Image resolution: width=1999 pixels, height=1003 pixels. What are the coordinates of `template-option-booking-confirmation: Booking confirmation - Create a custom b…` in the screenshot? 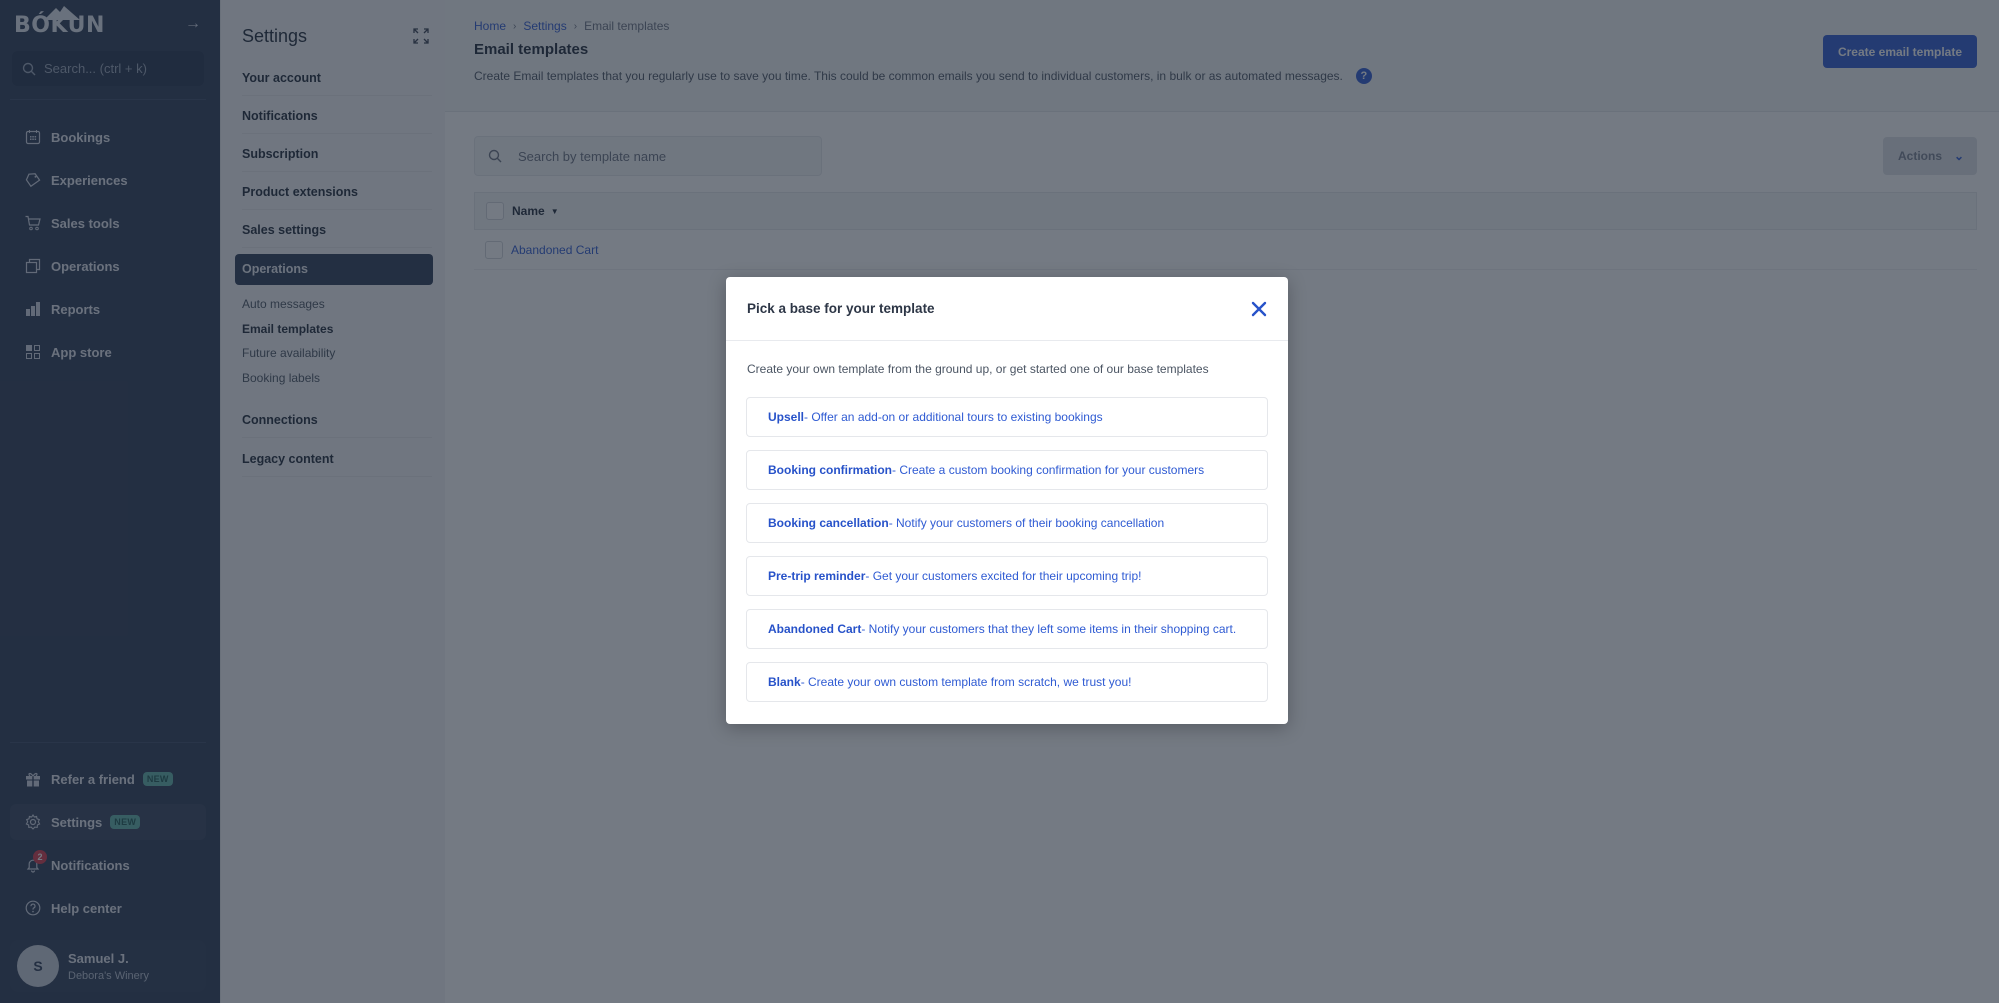 It's located at (1007, 470).